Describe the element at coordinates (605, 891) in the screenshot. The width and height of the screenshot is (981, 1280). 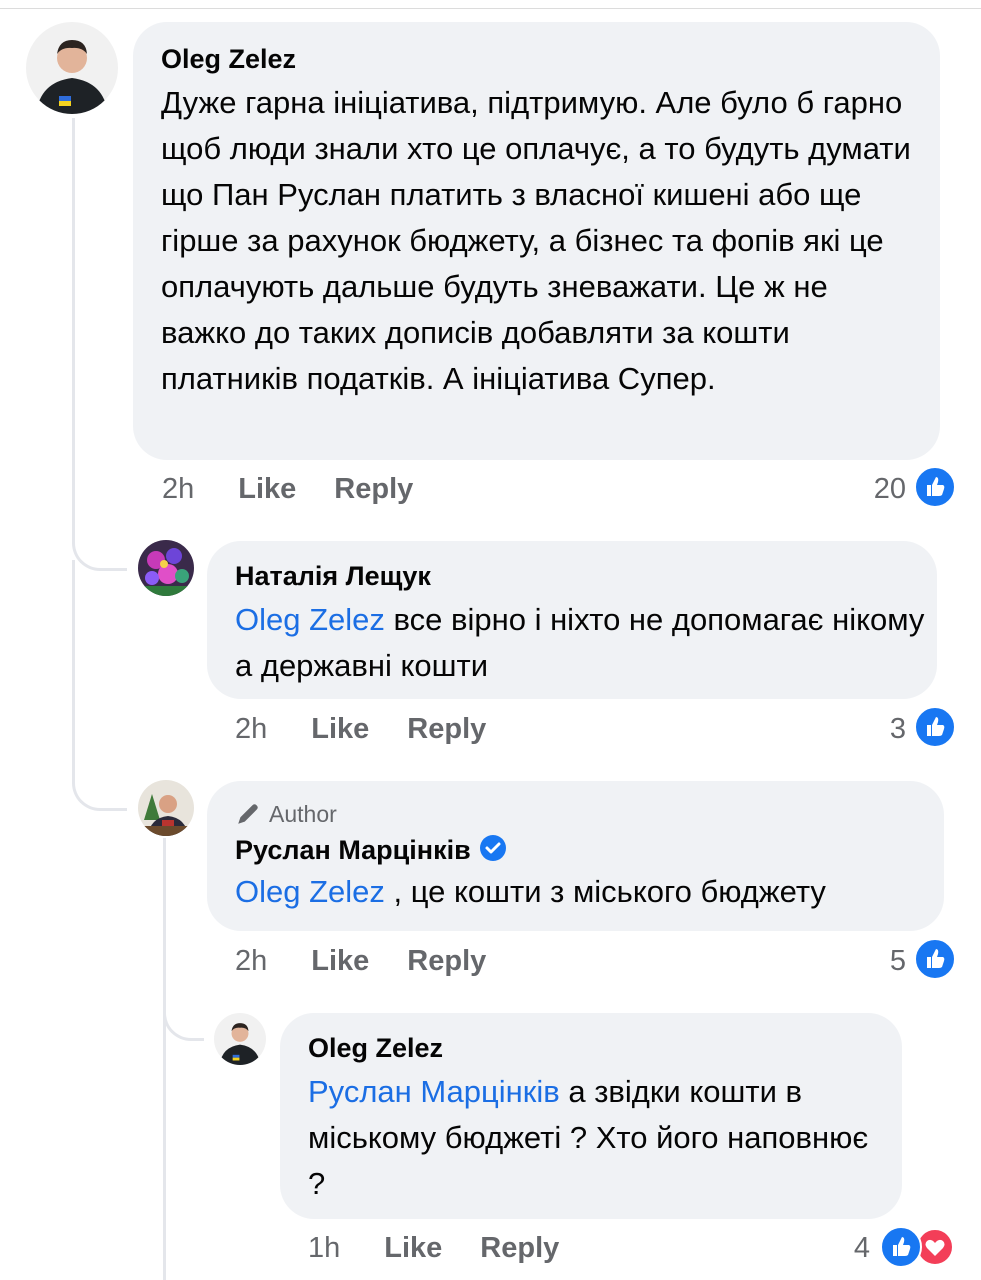
I see `comment-body: , це кошти з міського бюджету` at that location.